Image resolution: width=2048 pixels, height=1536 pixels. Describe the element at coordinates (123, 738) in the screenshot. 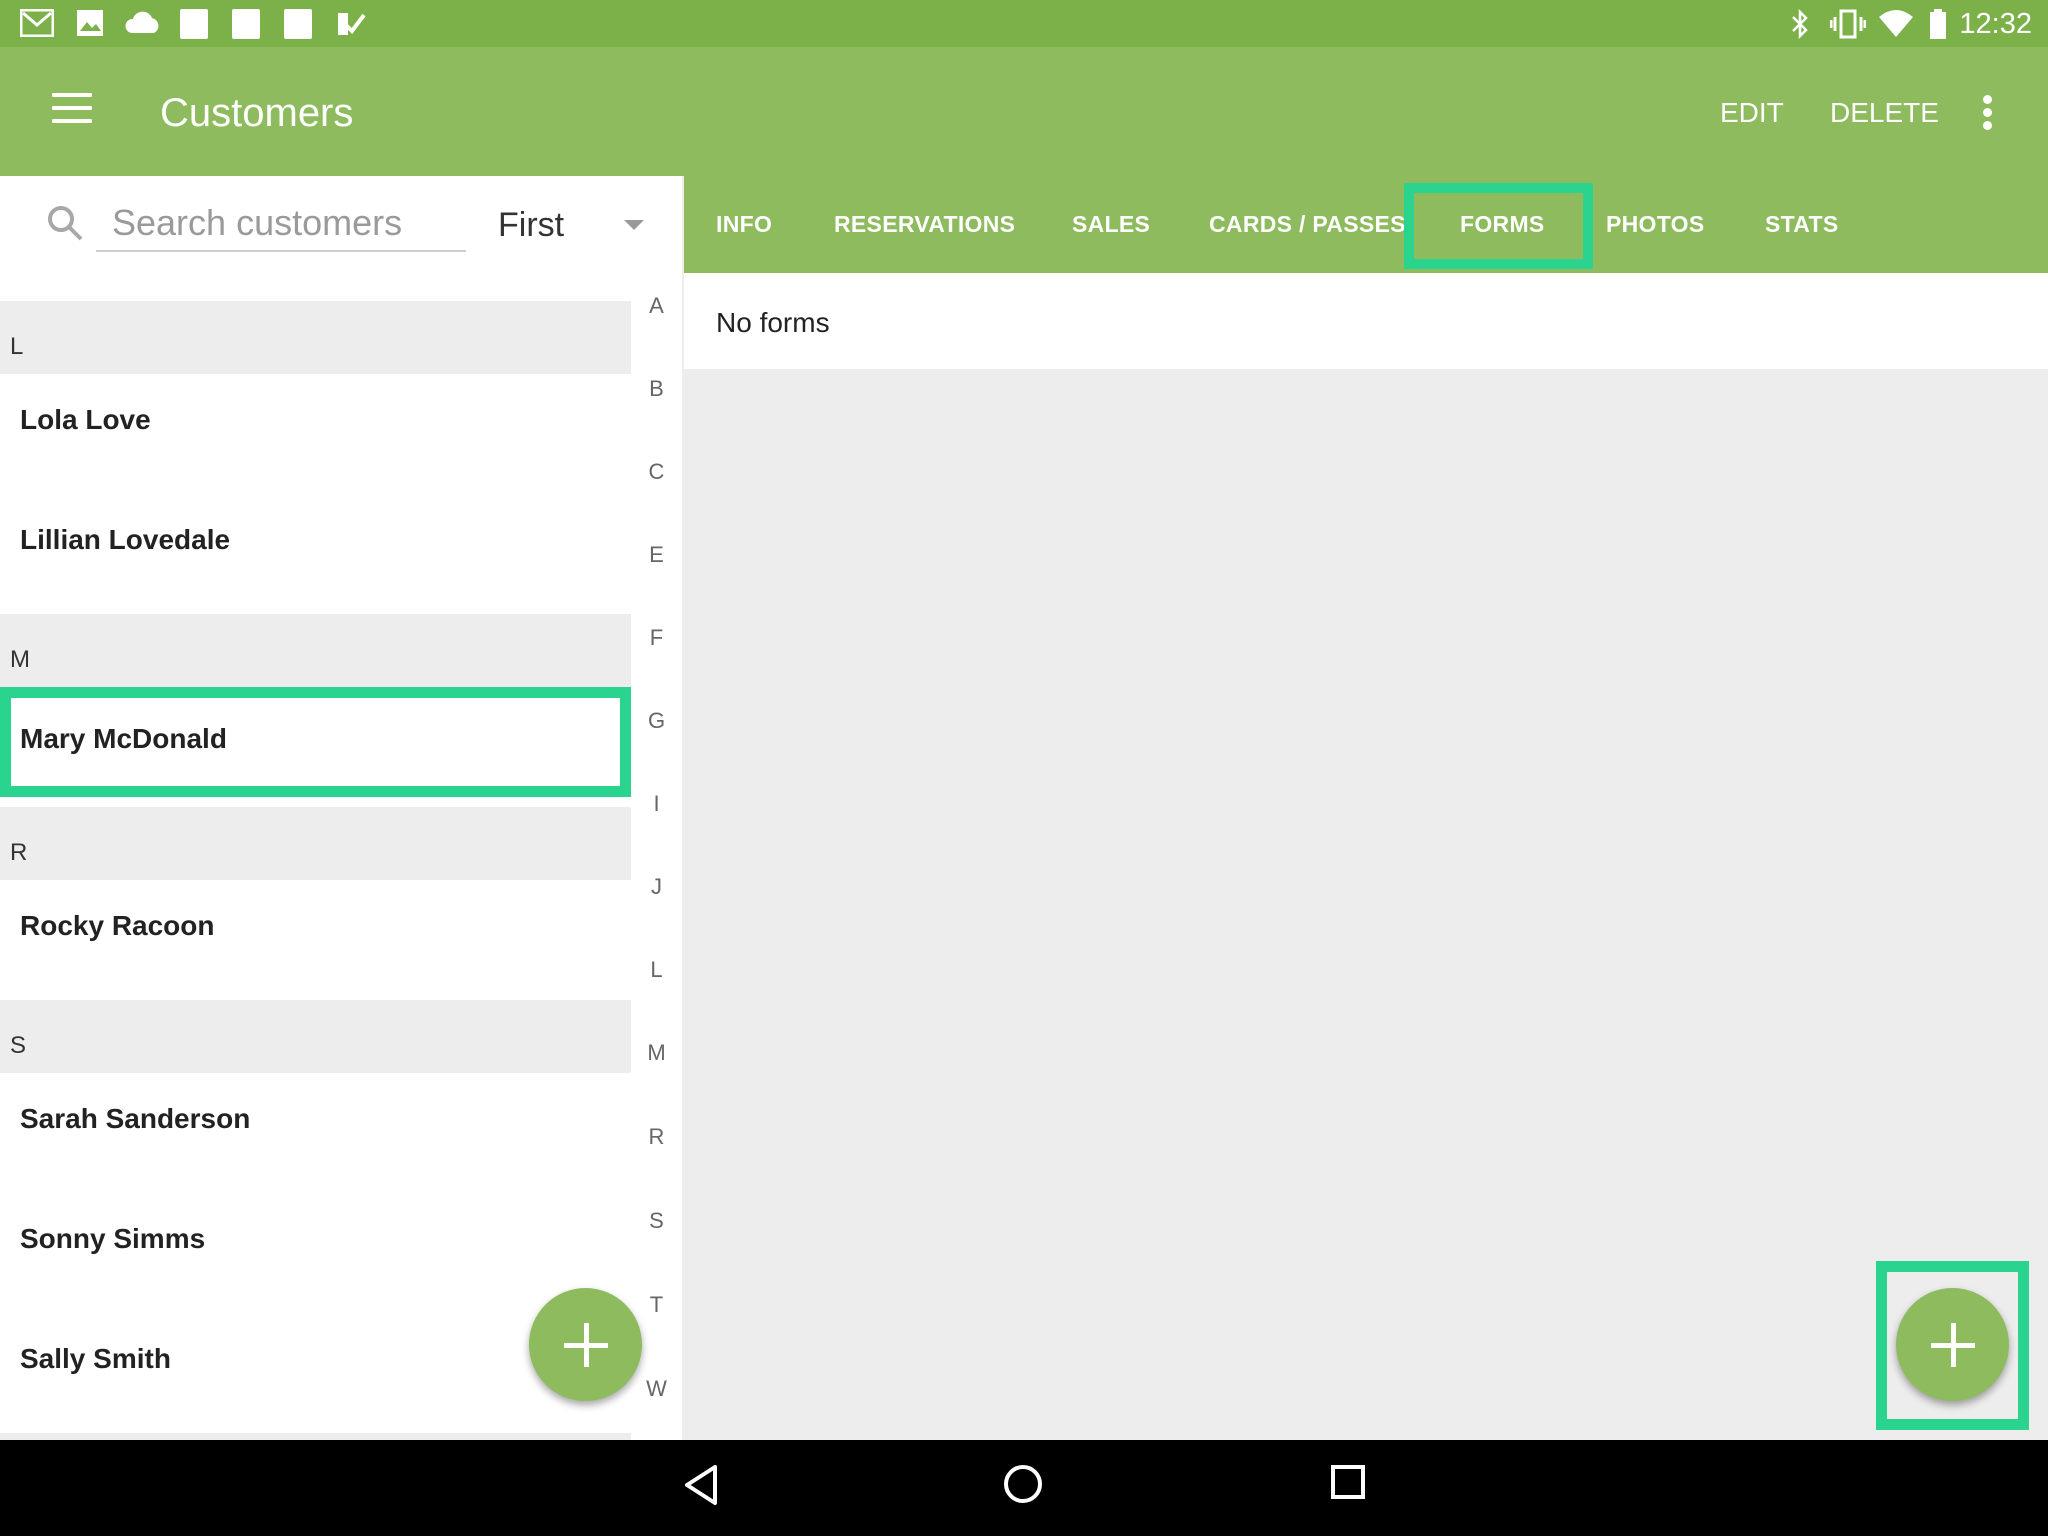

I see `customer-name: Mary McDonald` at that location.